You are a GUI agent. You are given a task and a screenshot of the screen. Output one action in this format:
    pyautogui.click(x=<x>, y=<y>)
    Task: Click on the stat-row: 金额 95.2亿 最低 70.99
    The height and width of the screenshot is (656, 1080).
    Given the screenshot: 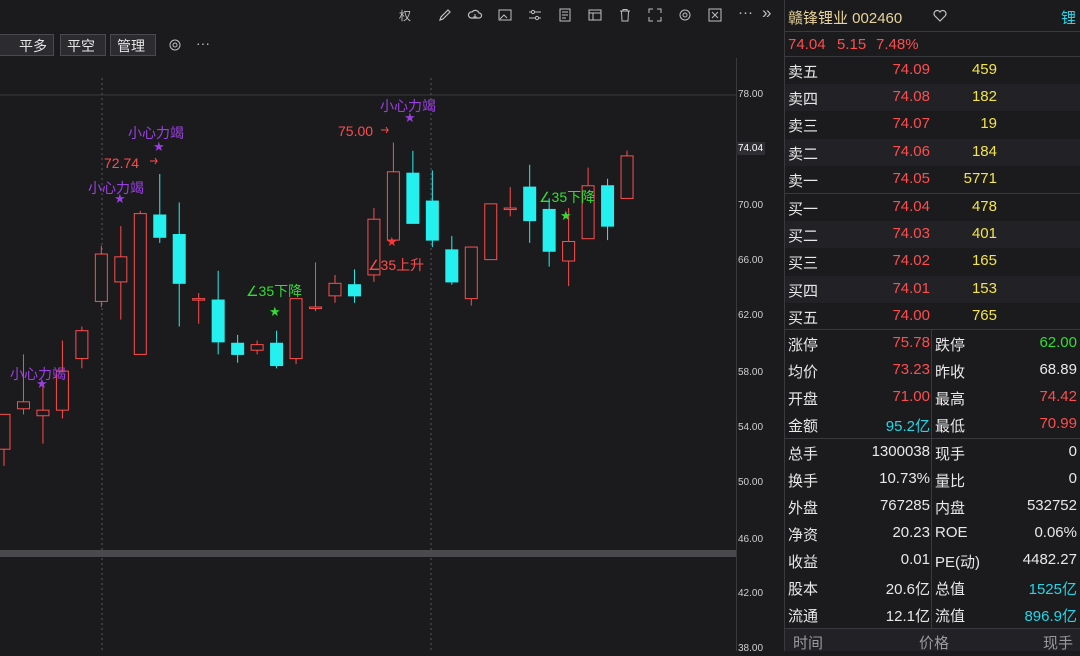 What is the action you would take?
    pyautogui.click(x=932, y=425)
    